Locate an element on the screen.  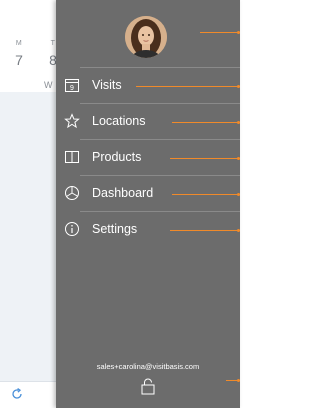
menu-item-visits: 9 Visits is located at coordinates (148, 85).